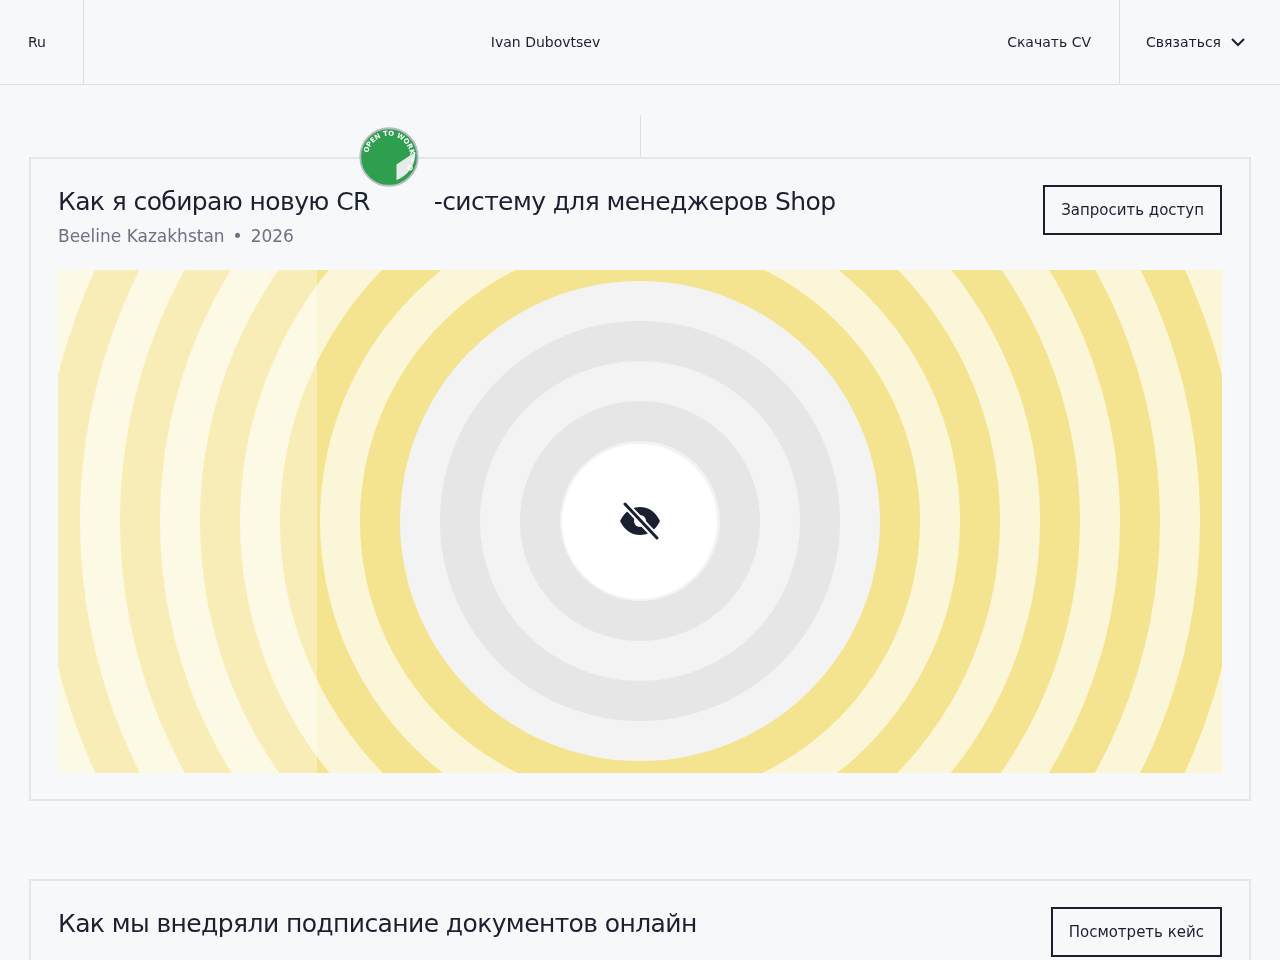  What do you see at coordinates (141, 236) in the screenshot?
I see `case-company: Beeline Kazakhstan` at bounding box center [141, 236].